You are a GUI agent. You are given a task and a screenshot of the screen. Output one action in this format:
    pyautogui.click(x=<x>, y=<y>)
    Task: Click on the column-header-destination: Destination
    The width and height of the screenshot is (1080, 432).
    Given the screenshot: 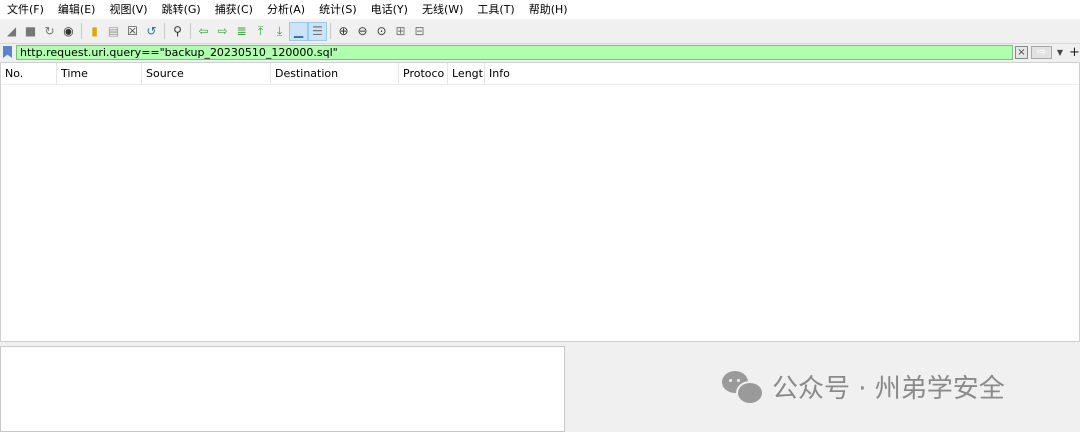 What is the action you would take?
    pyautogui.click(x=335, y=73)
    